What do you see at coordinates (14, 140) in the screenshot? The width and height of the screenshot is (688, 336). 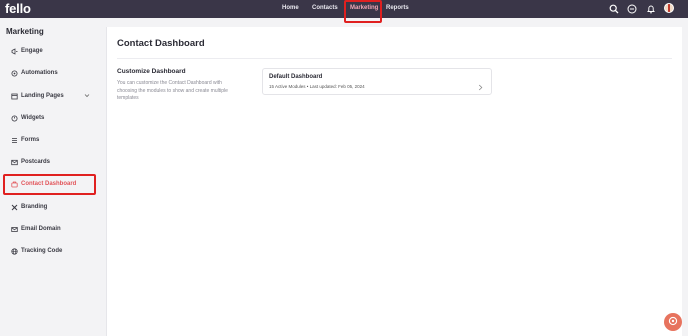 I see `form-icon` at bounding box center [14, 140].